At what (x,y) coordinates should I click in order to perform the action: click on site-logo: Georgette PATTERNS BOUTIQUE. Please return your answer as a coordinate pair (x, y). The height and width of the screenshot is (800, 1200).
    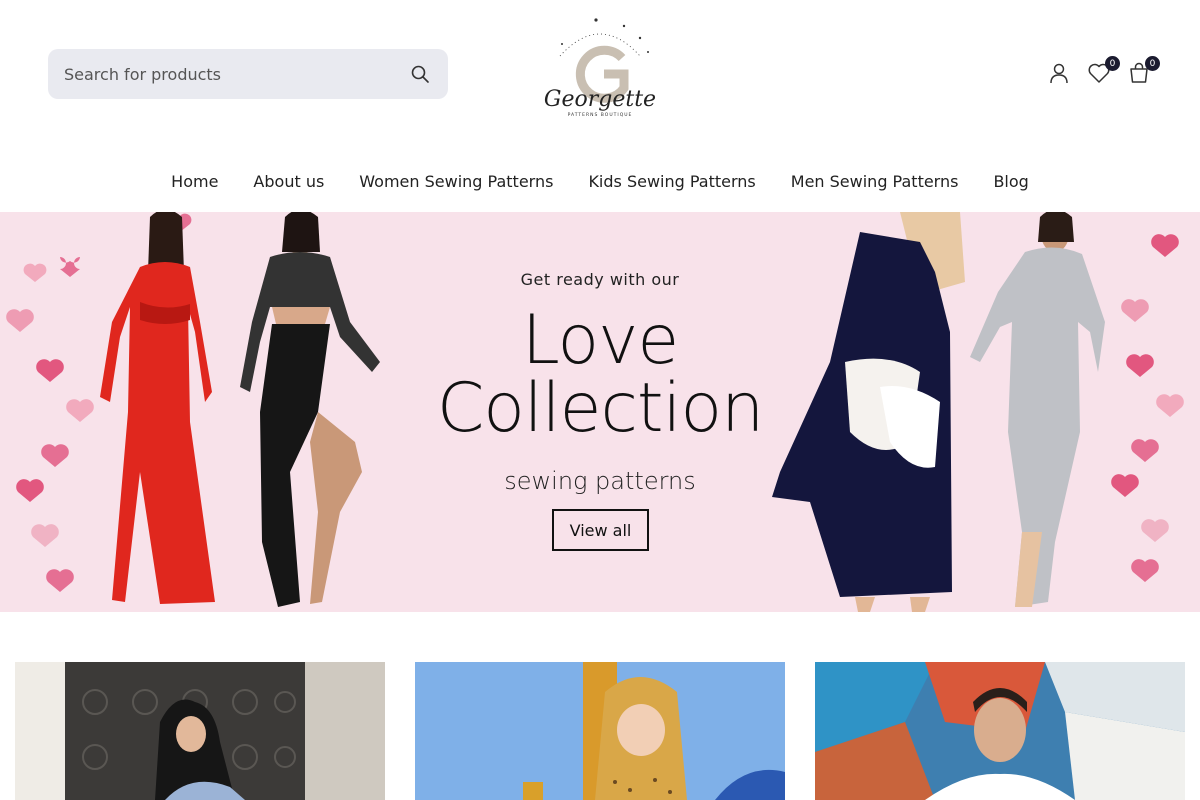
    Looking at the image, I should click on (600, 70).